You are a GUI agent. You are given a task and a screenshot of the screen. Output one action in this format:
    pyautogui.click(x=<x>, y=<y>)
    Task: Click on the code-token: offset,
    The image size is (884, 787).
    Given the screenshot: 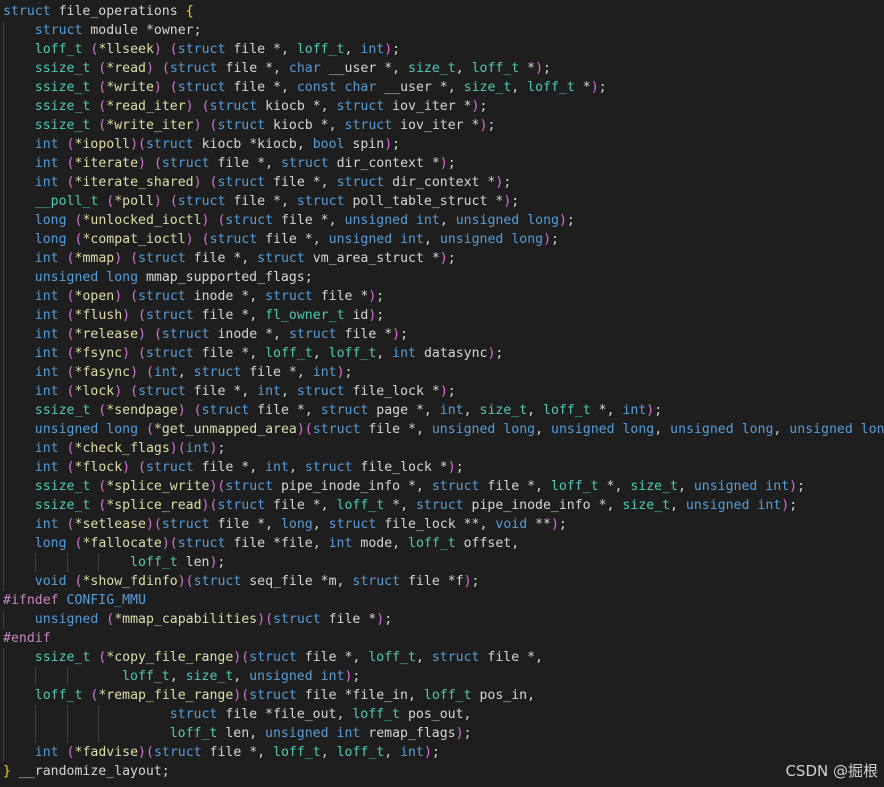 What is the action you would take?
    pyautogui.click(x=487, y=543)
    